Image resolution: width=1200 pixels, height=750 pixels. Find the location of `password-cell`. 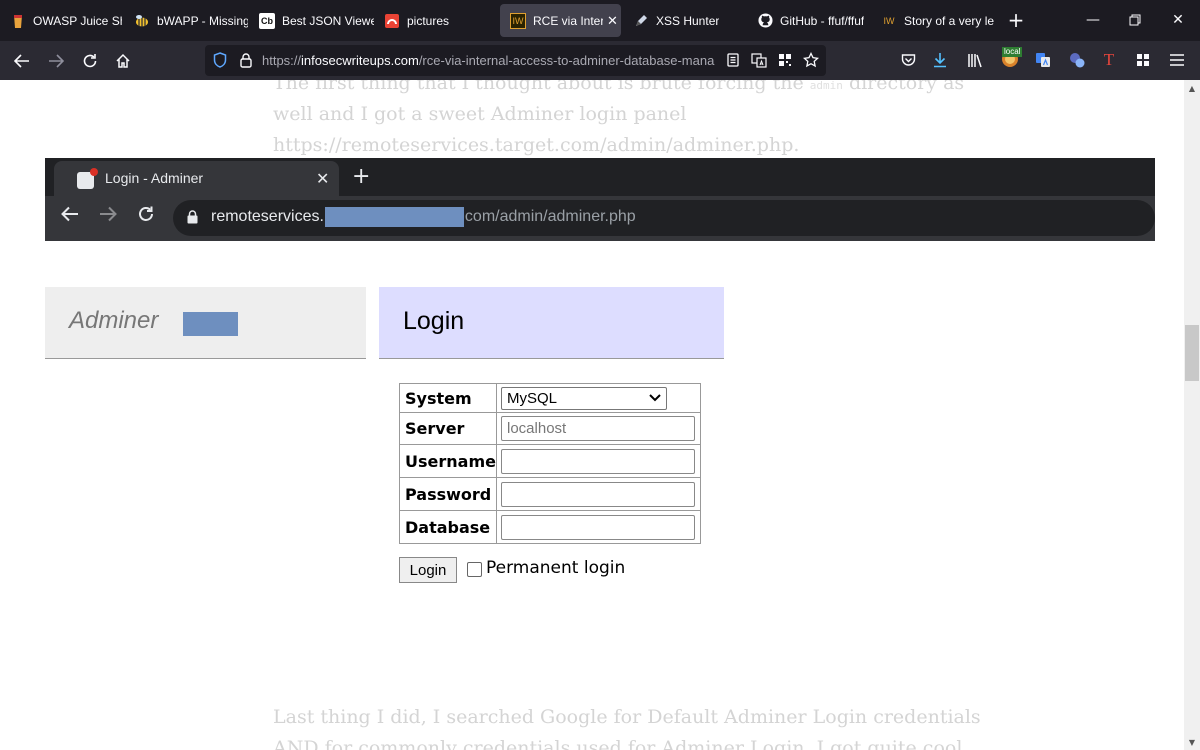

password-cell is located at coordinates (598, 494).